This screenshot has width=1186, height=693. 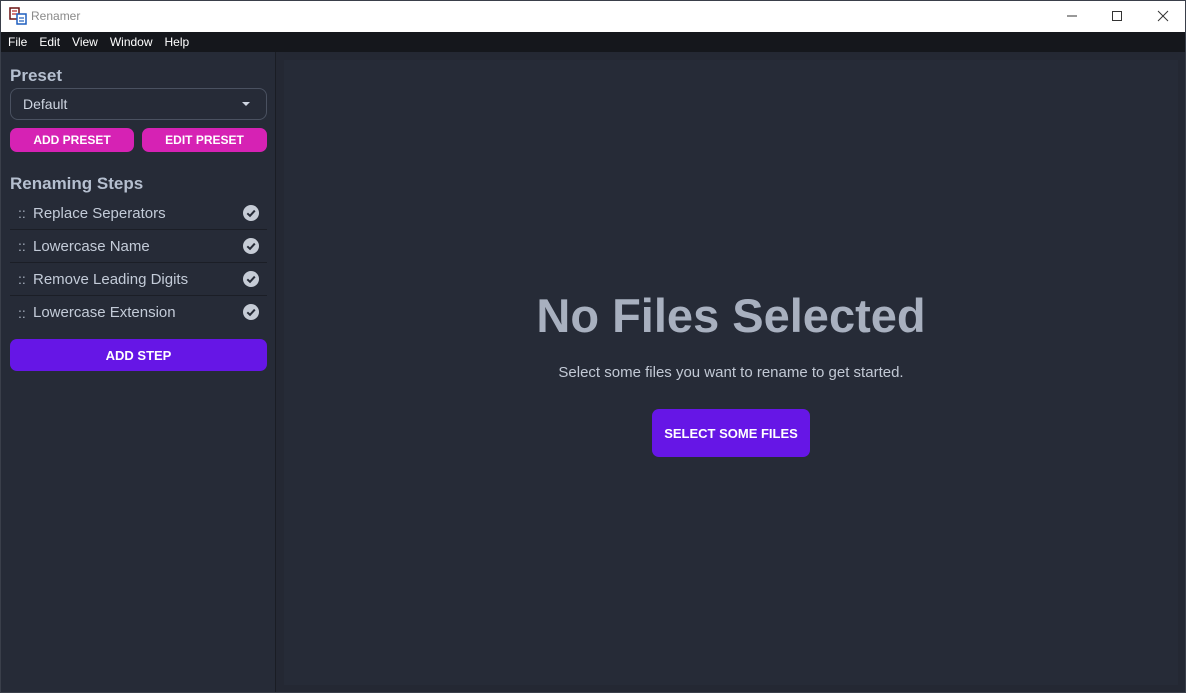 I want to click on step-label: Lowercase Name, so click(x=91, y=246).